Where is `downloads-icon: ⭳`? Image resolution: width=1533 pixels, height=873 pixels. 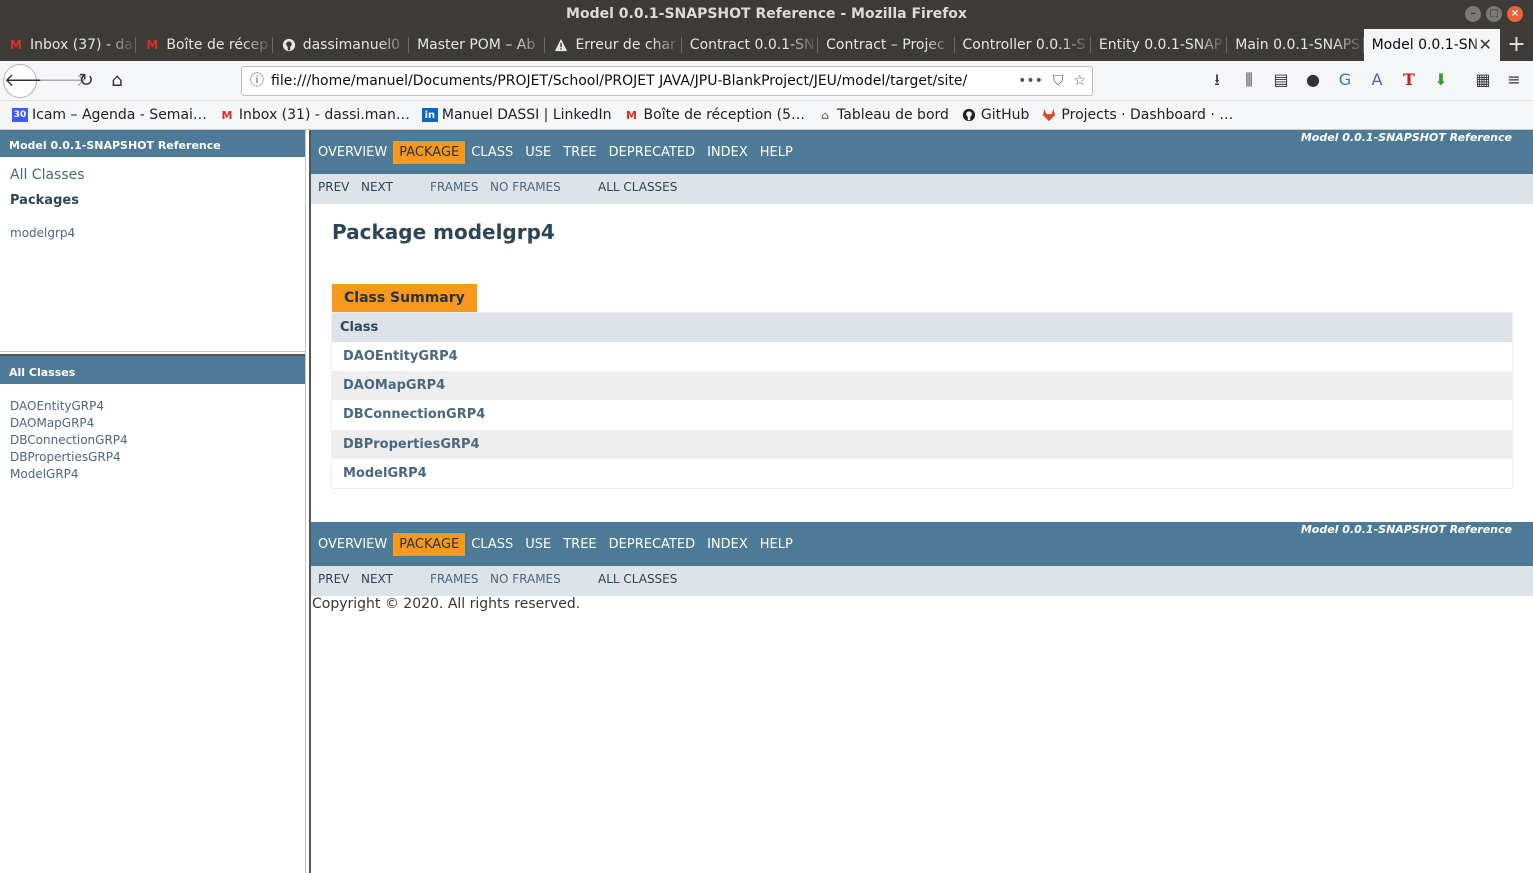
downloads-icon: ⭳ is located at coordinates (1217, 80).